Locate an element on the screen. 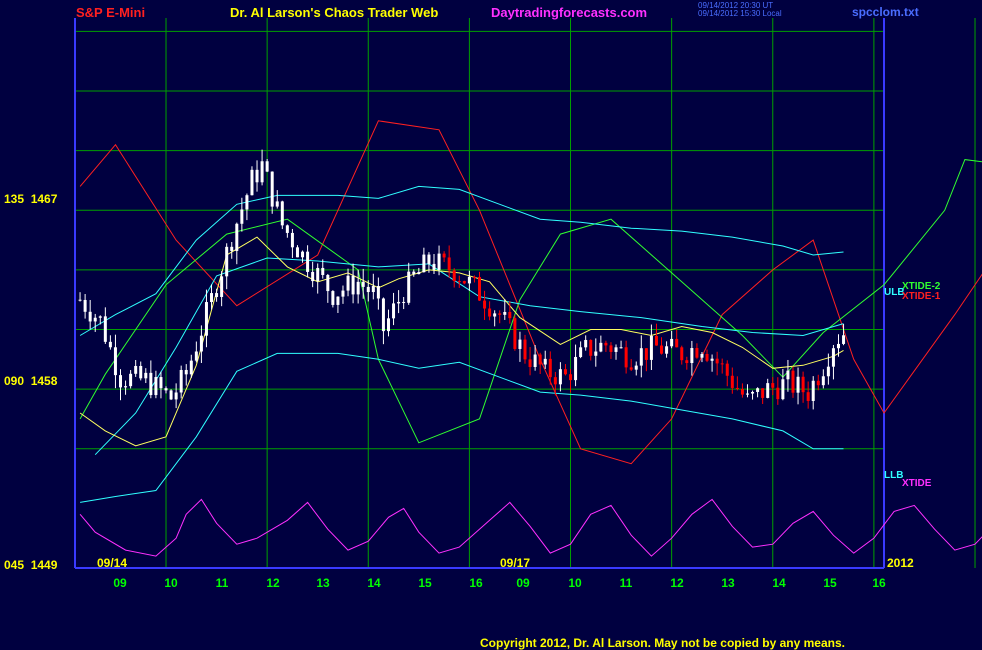 The height and width of the screenshot is (650, 982). x-tick-label: 16 is located at coordinates (476, 583).